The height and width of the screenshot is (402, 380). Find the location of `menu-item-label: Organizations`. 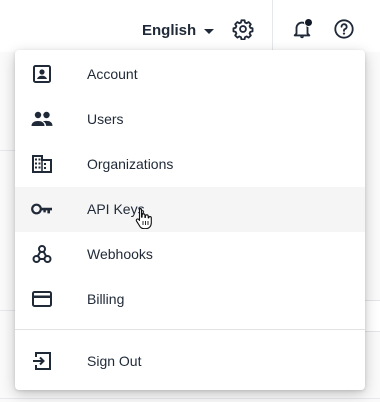

menu-item-label: Organizations is located at coordinates (130, 164).